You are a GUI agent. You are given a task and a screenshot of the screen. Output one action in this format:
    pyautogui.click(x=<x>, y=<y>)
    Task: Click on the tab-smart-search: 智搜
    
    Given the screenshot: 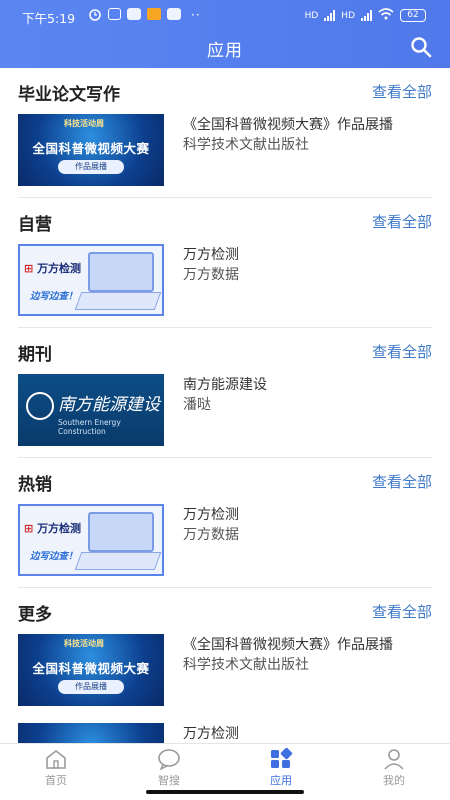 What is the action you would take?
    pyautogui.click(x=169, y=771)
    